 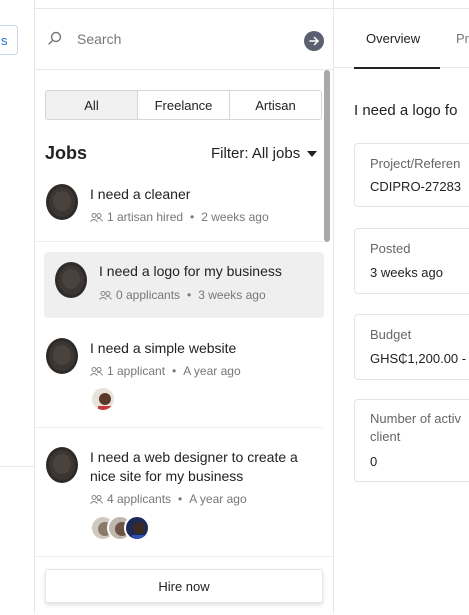 What do you see at coordinates (411, 347) in the screenshot?
I see `detail-card-budget: Budget GHS₵1,200.00 -` at bounding box center [411, 347].